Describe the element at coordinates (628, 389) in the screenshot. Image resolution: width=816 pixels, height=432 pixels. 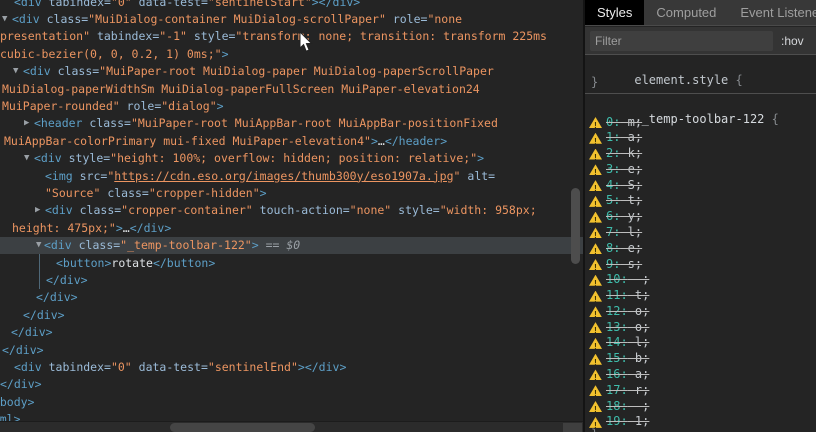
I see `invalid-css-property: 17: r;` at that location.